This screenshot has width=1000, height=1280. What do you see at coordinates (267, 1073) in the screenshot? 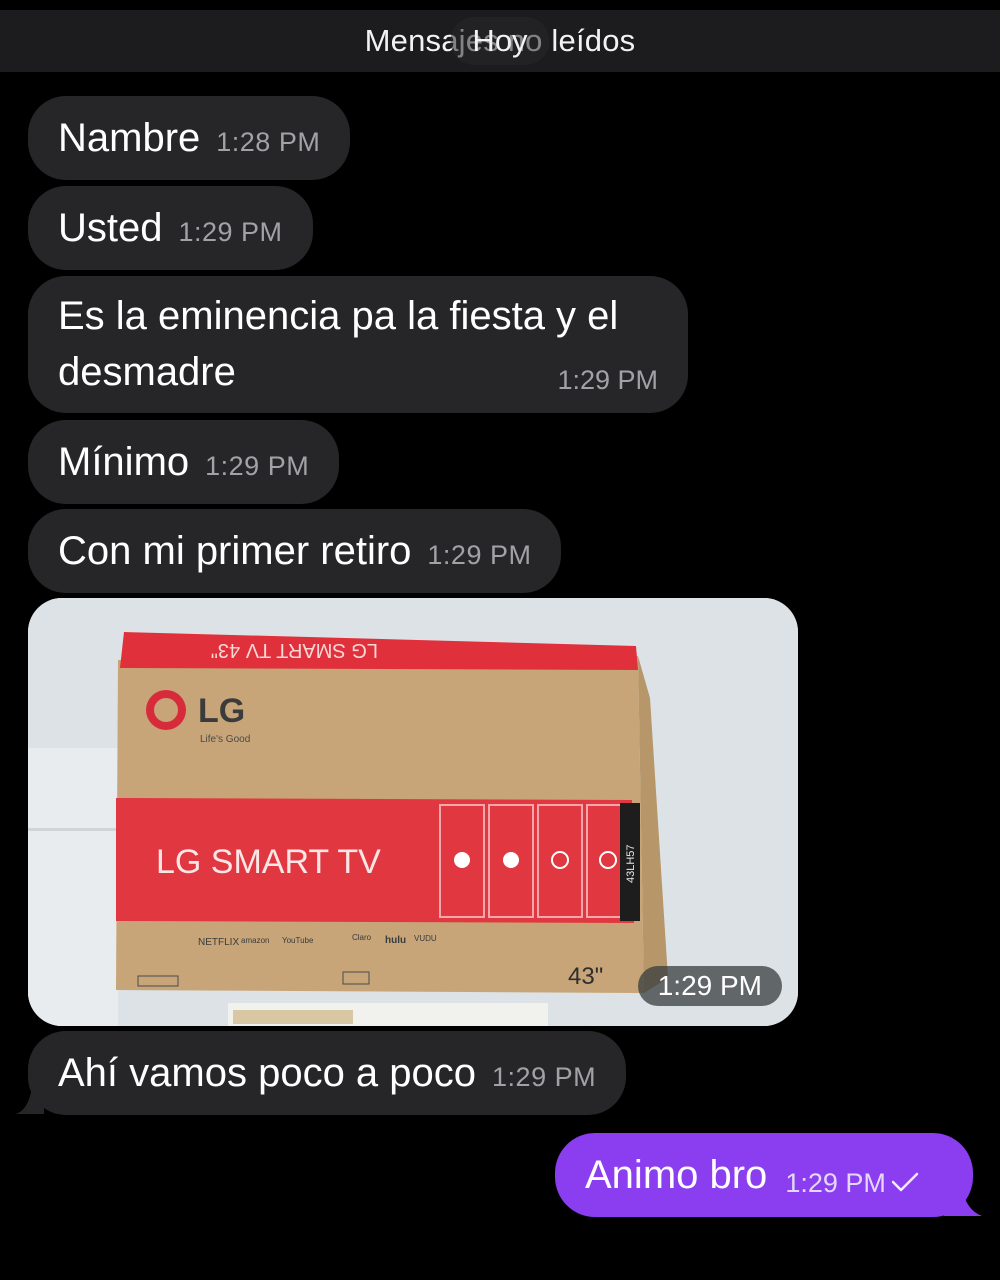
I see `message-text: Ahí vamos poco a poco` at bounding box center [267, 1073].